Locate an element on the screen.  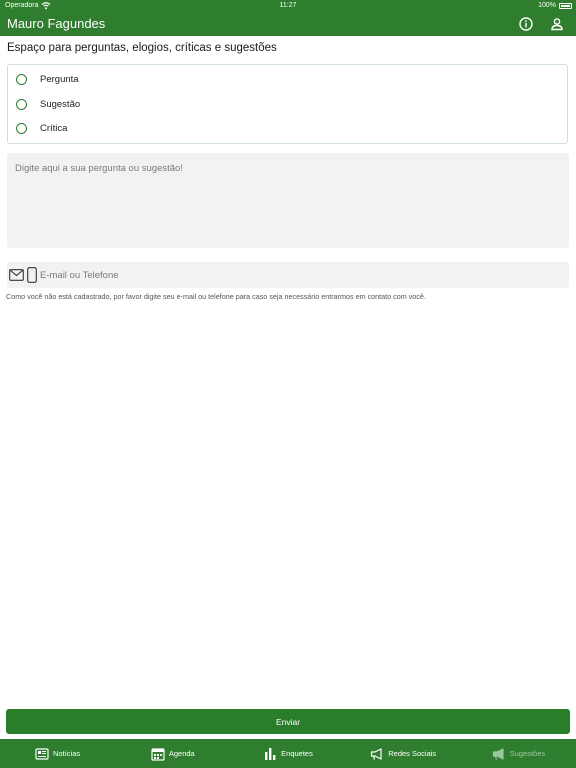
contact-input is located at coordinates (300, 275).